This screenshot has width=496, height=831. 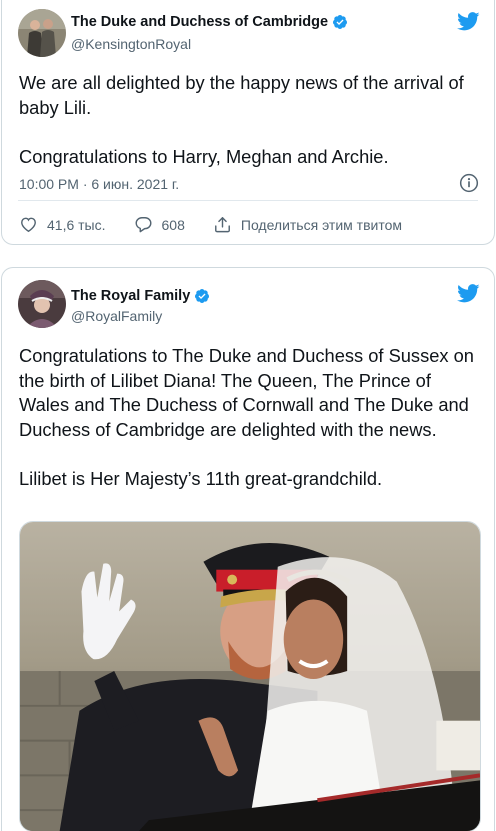 I want to click on share-icon, so click(x=222, y=225).